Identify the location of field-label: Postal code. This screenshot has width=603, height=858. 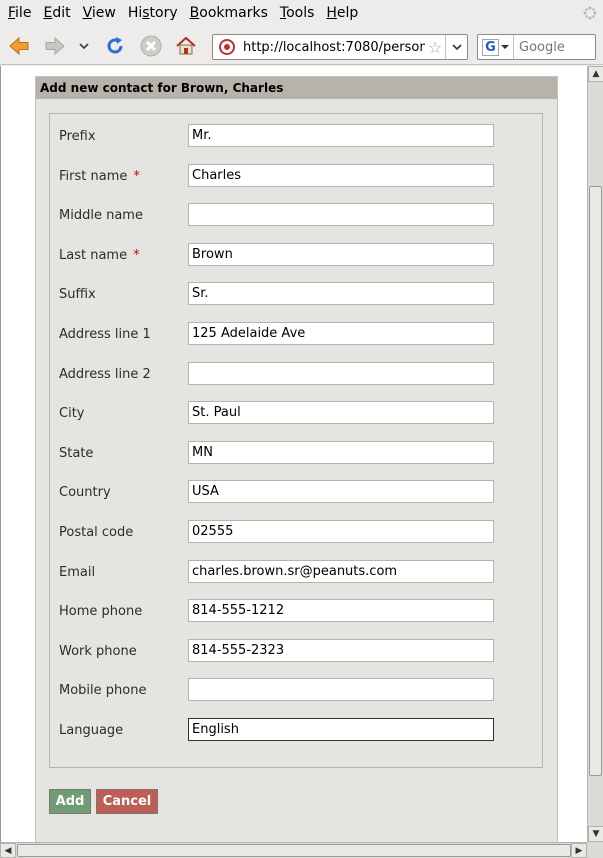
(96, 532).